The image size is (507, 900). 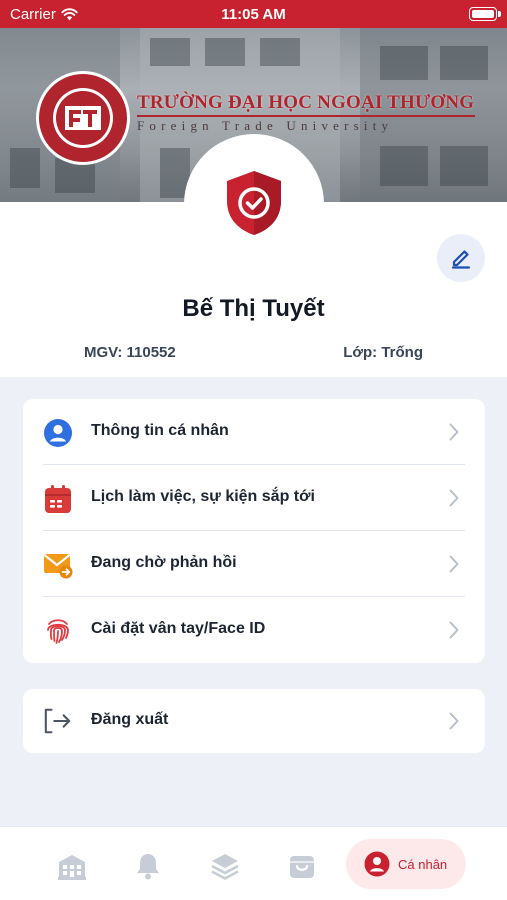 I want to click on logout-card: Đăng xuất, so click(x=254, y=721).